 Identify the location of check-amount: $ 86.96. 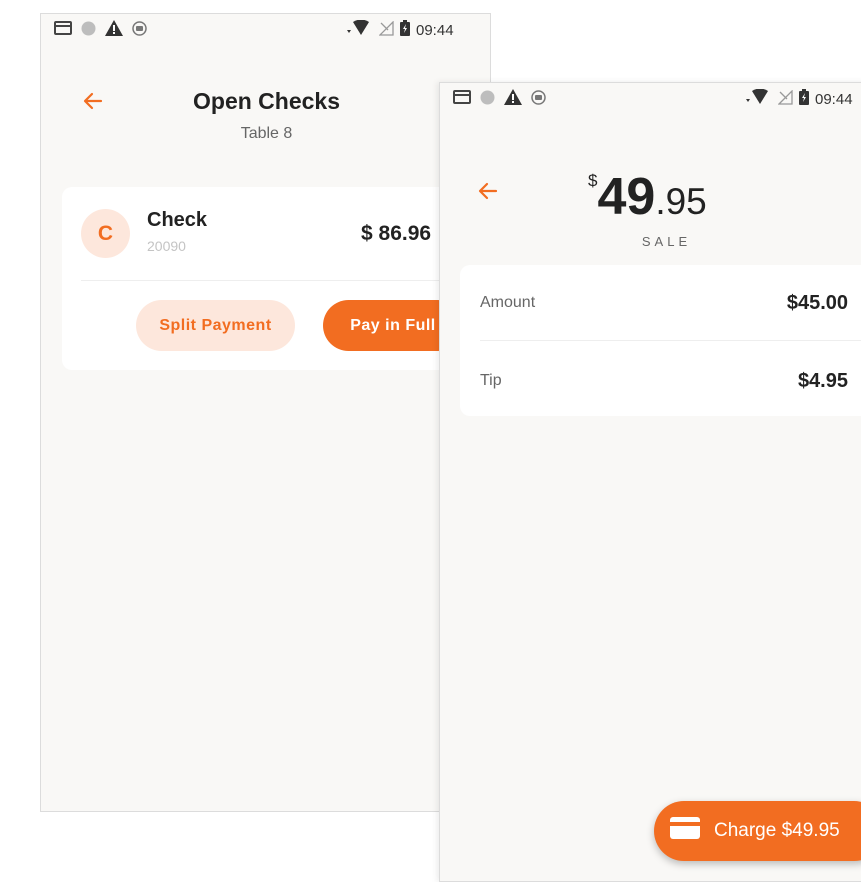
(396, 233).